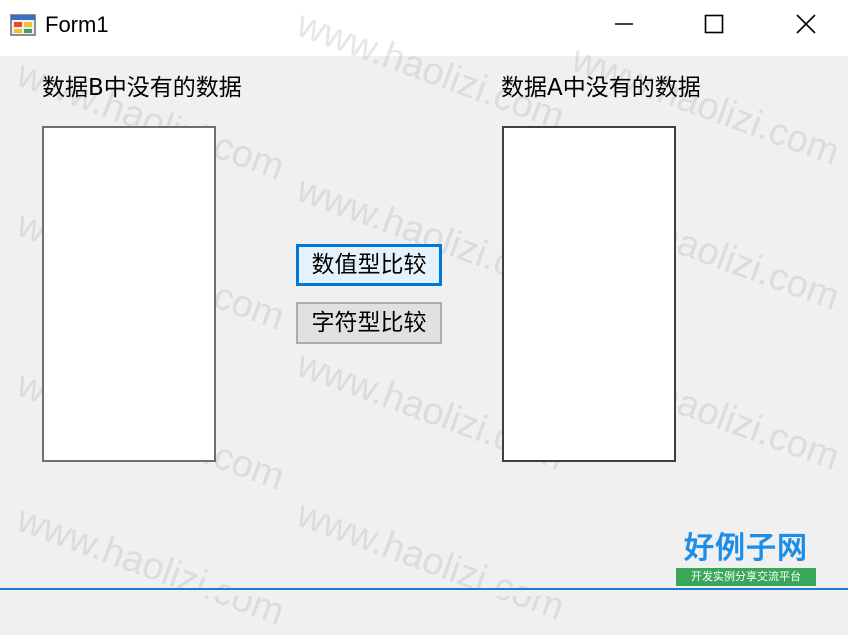  What do you see at coordinates (601, 88) in the screenshot?
I see `label-missing-in-a: 数据A中没有的数据` at bounding box center [601, 88].